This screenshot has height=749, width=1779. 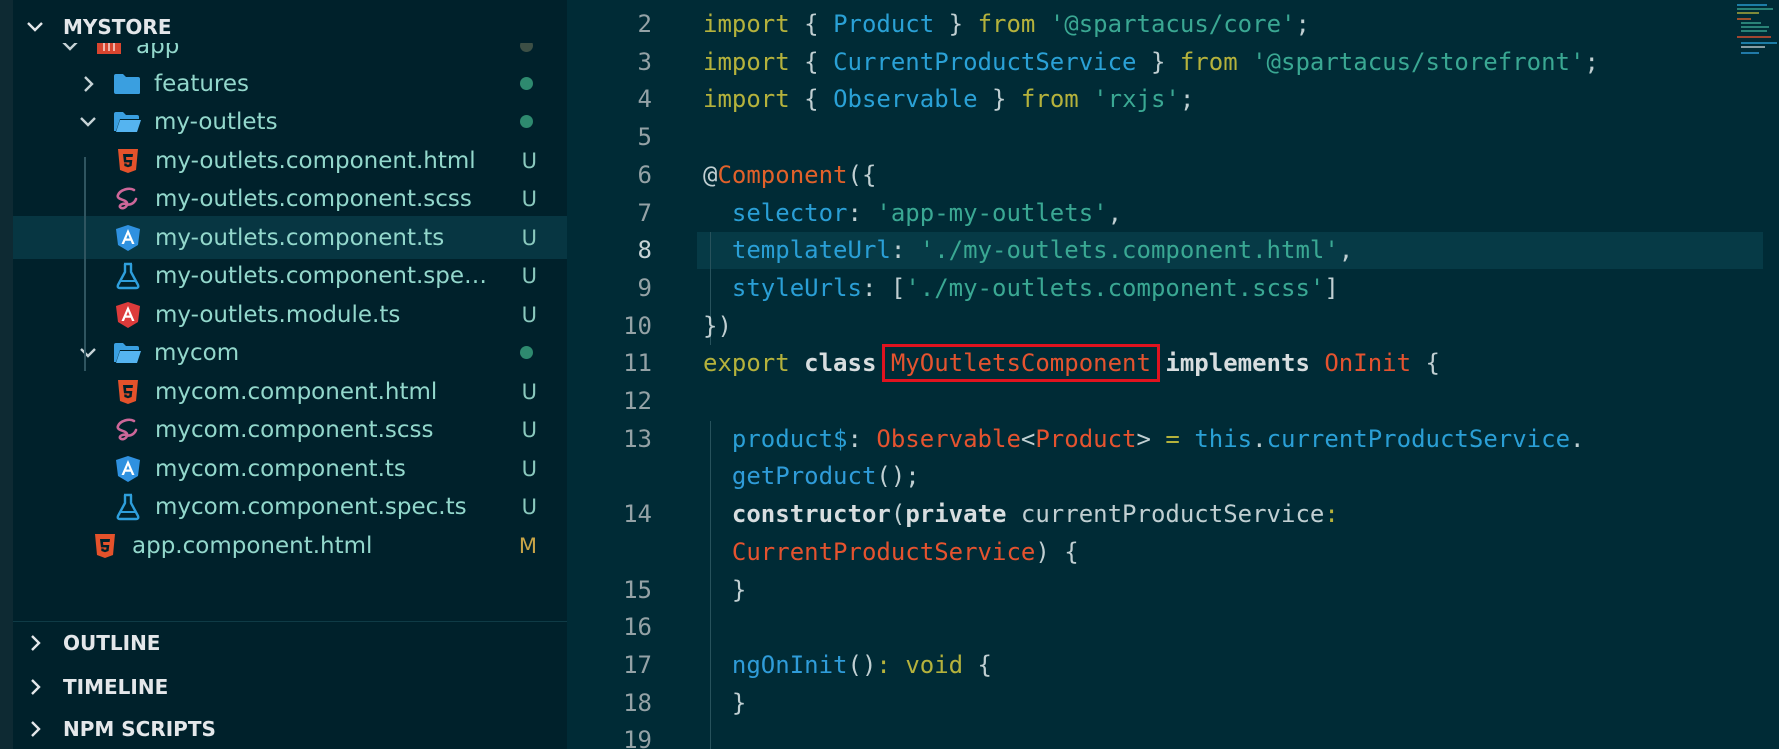 I want to click on folder-icon, so click(x=127, y=84).